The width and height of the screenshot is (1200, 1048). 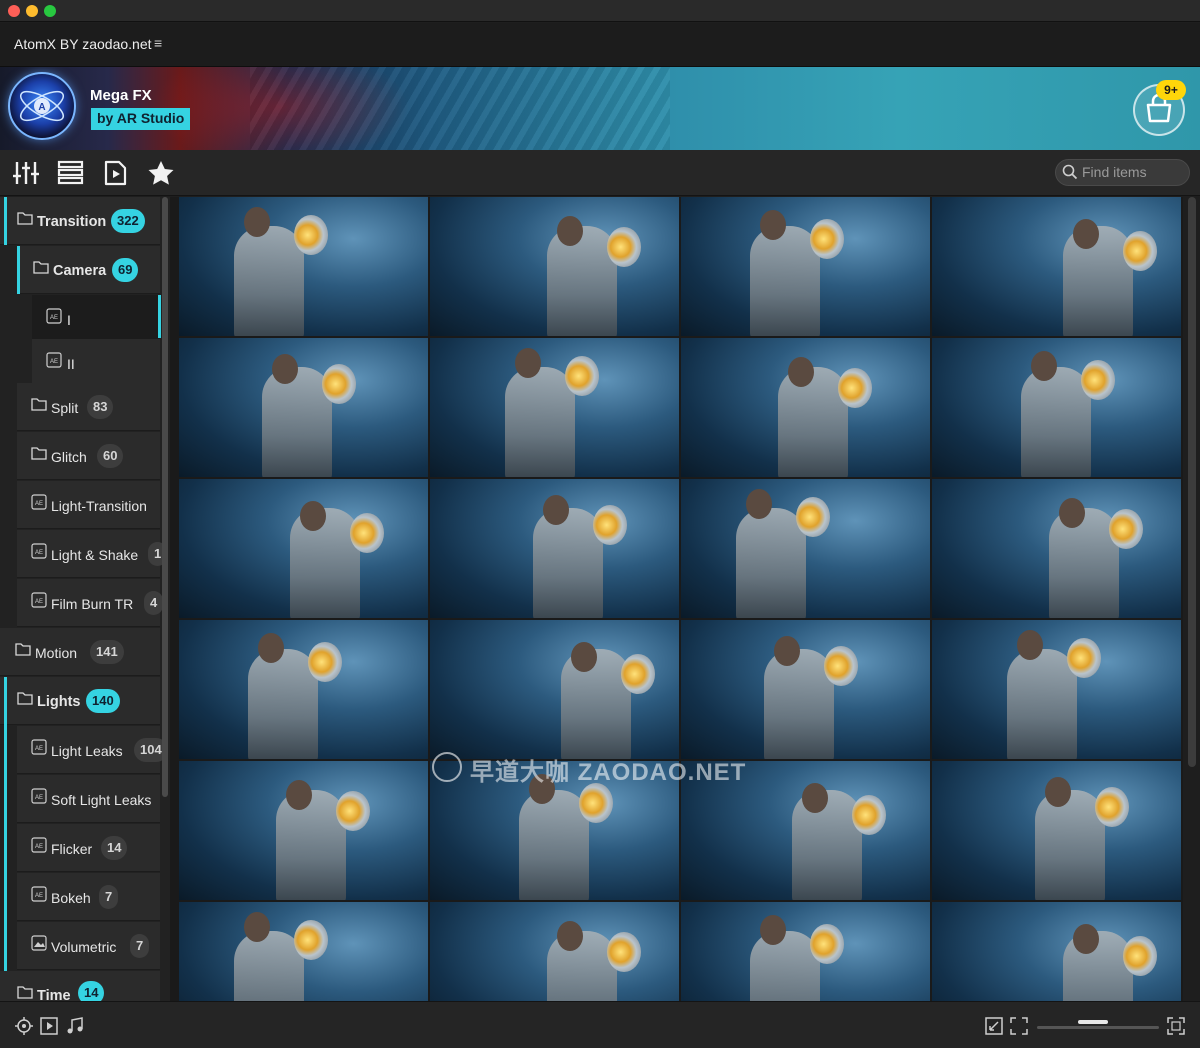 I want to click on sidebar-item-flicker: AE Flicker 14, so click(x=88, y=848).